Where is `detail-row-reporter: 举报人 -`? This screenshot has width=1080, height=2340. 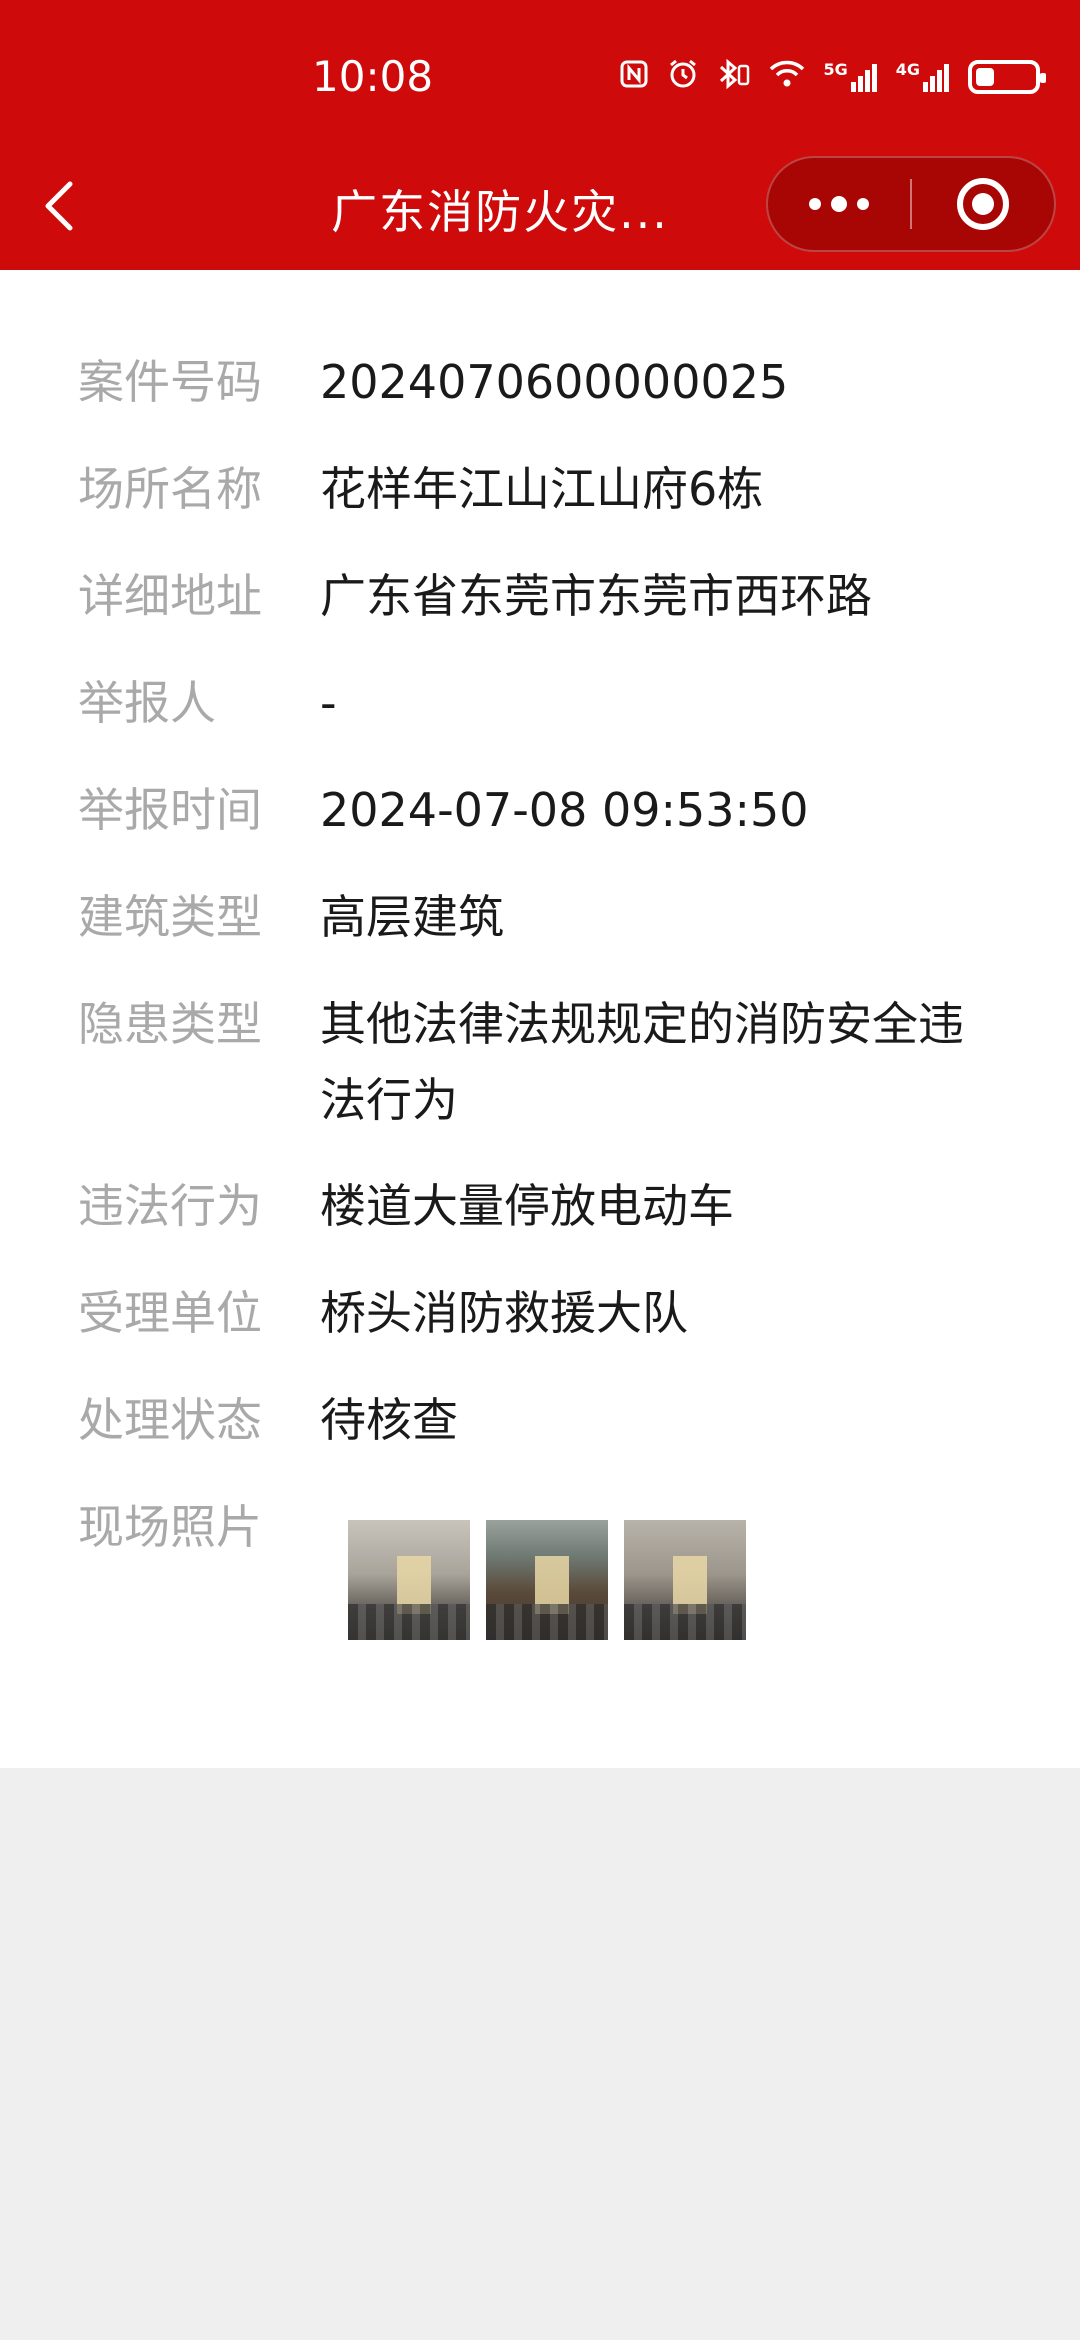 detail-row-reporter: 举报人 - is located at coordinates (539, 703).